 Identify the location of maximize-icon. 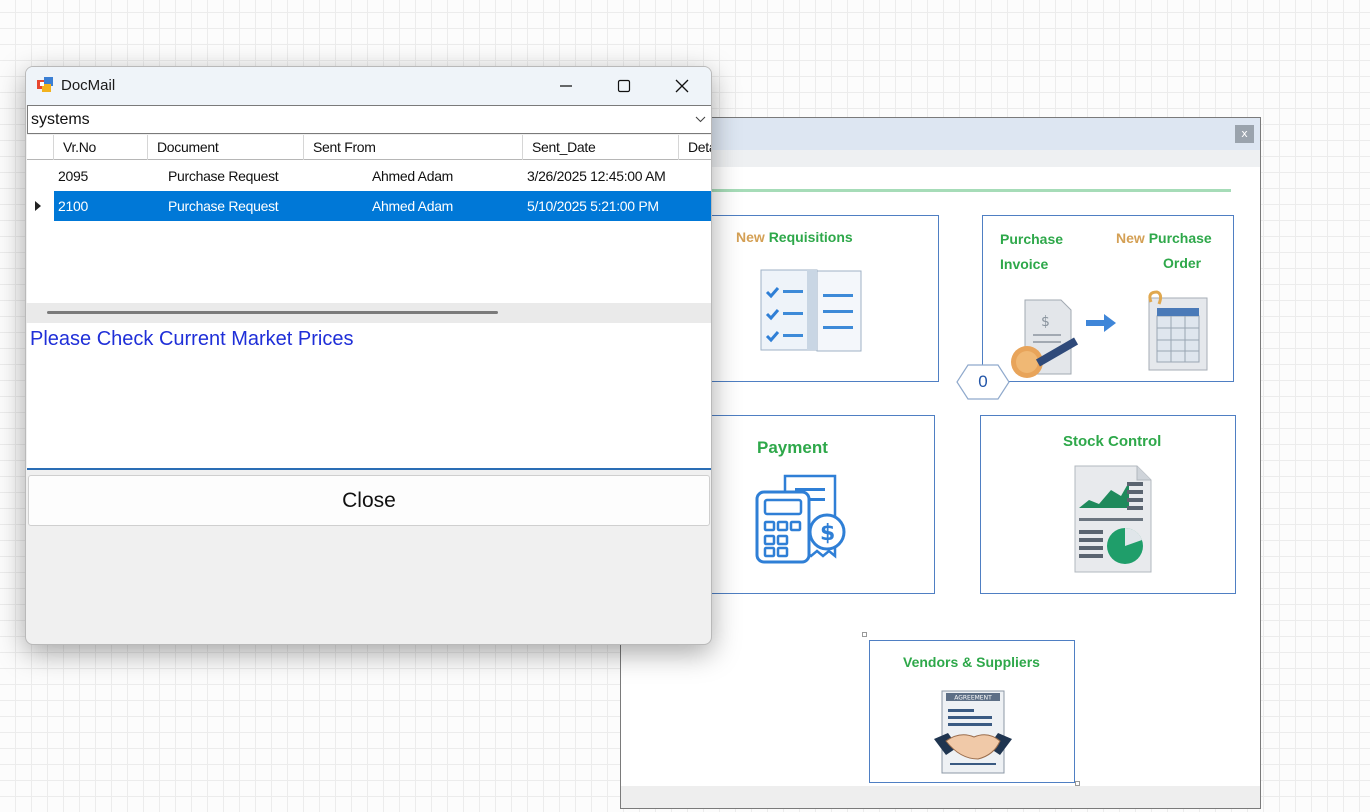
(624, 86).